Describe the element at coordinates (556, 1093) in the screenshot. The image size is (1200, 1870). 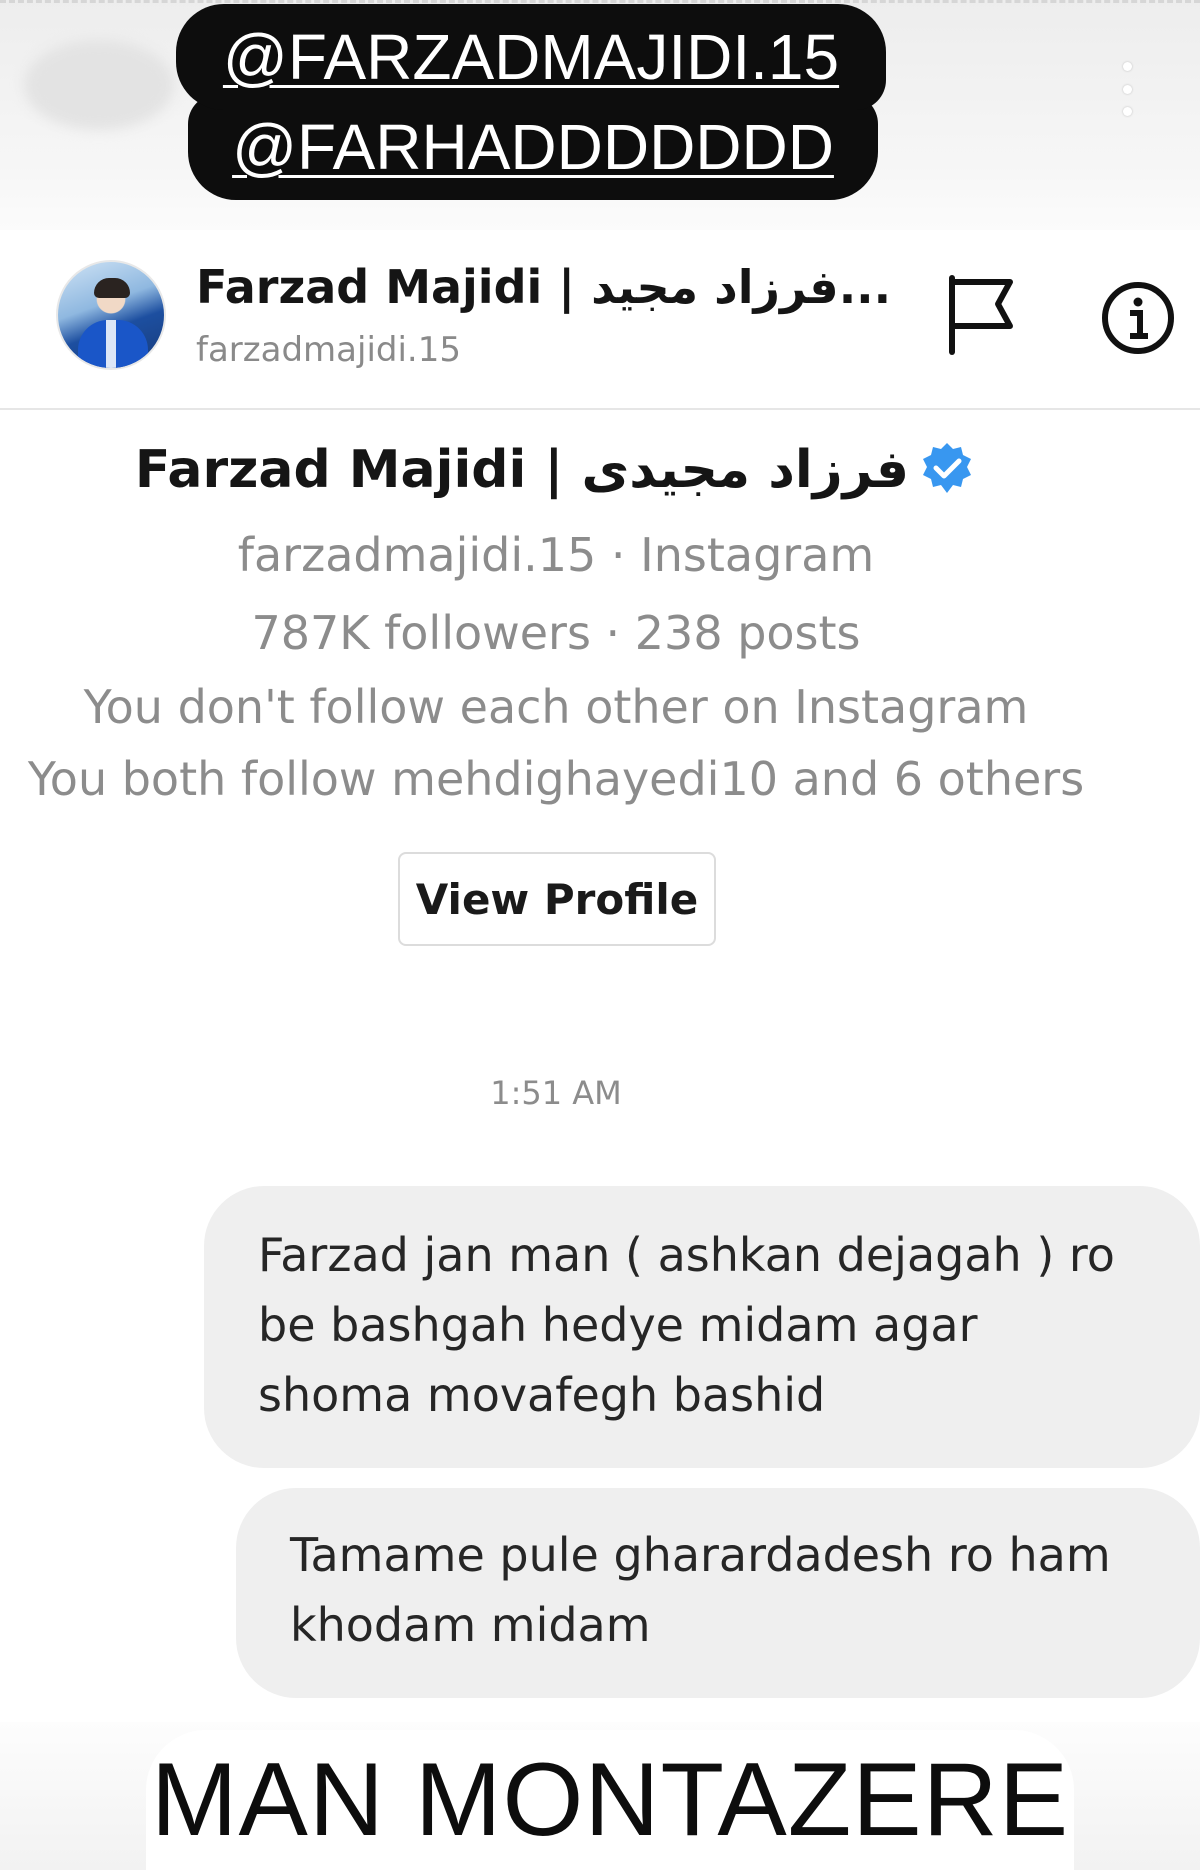
I see `message-timestamp: 1:51 AM` at that location.